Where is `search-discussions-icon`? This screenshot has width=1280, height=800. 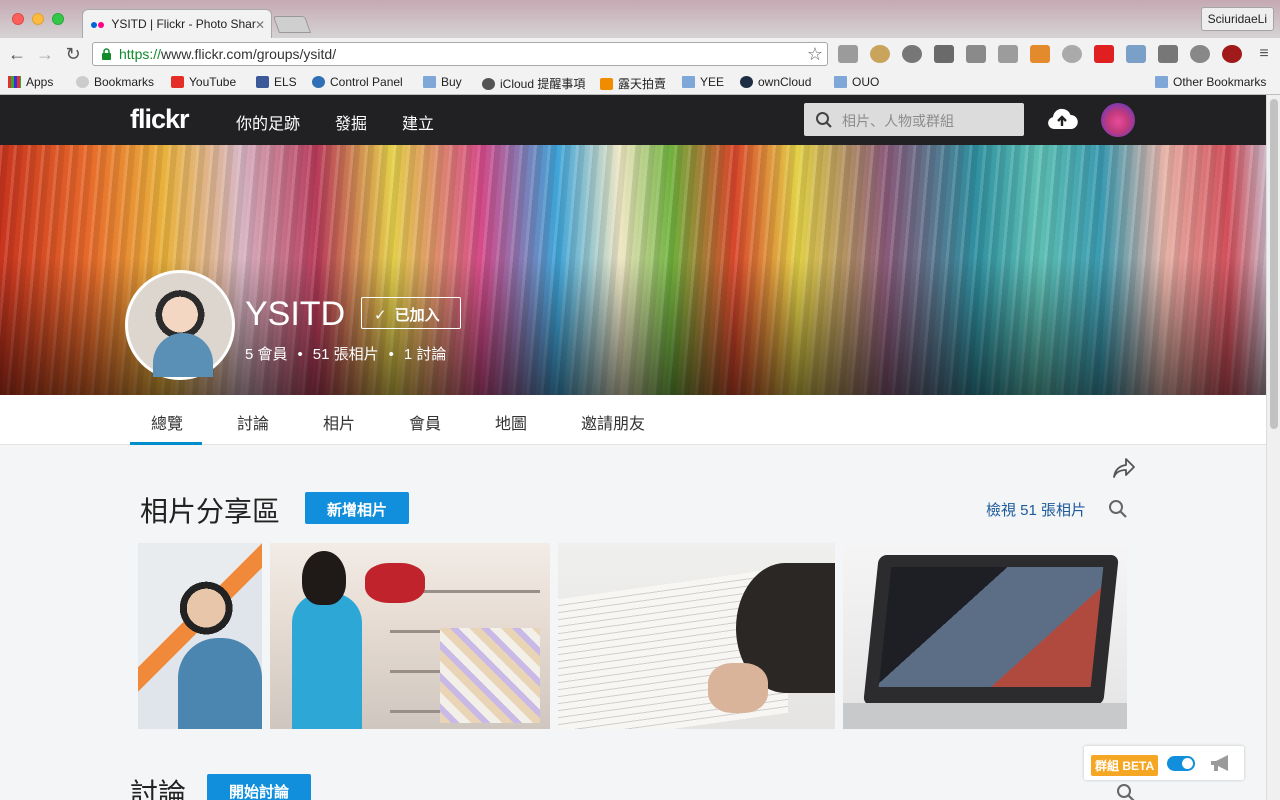 search-discussions-icon is located at coordinates (1126, 791).